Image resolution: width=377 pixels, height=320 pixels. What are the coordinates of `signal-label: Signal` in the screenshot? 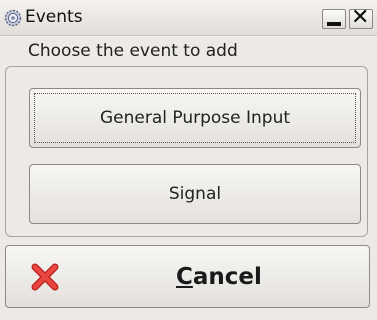 It's located at (195, 194).